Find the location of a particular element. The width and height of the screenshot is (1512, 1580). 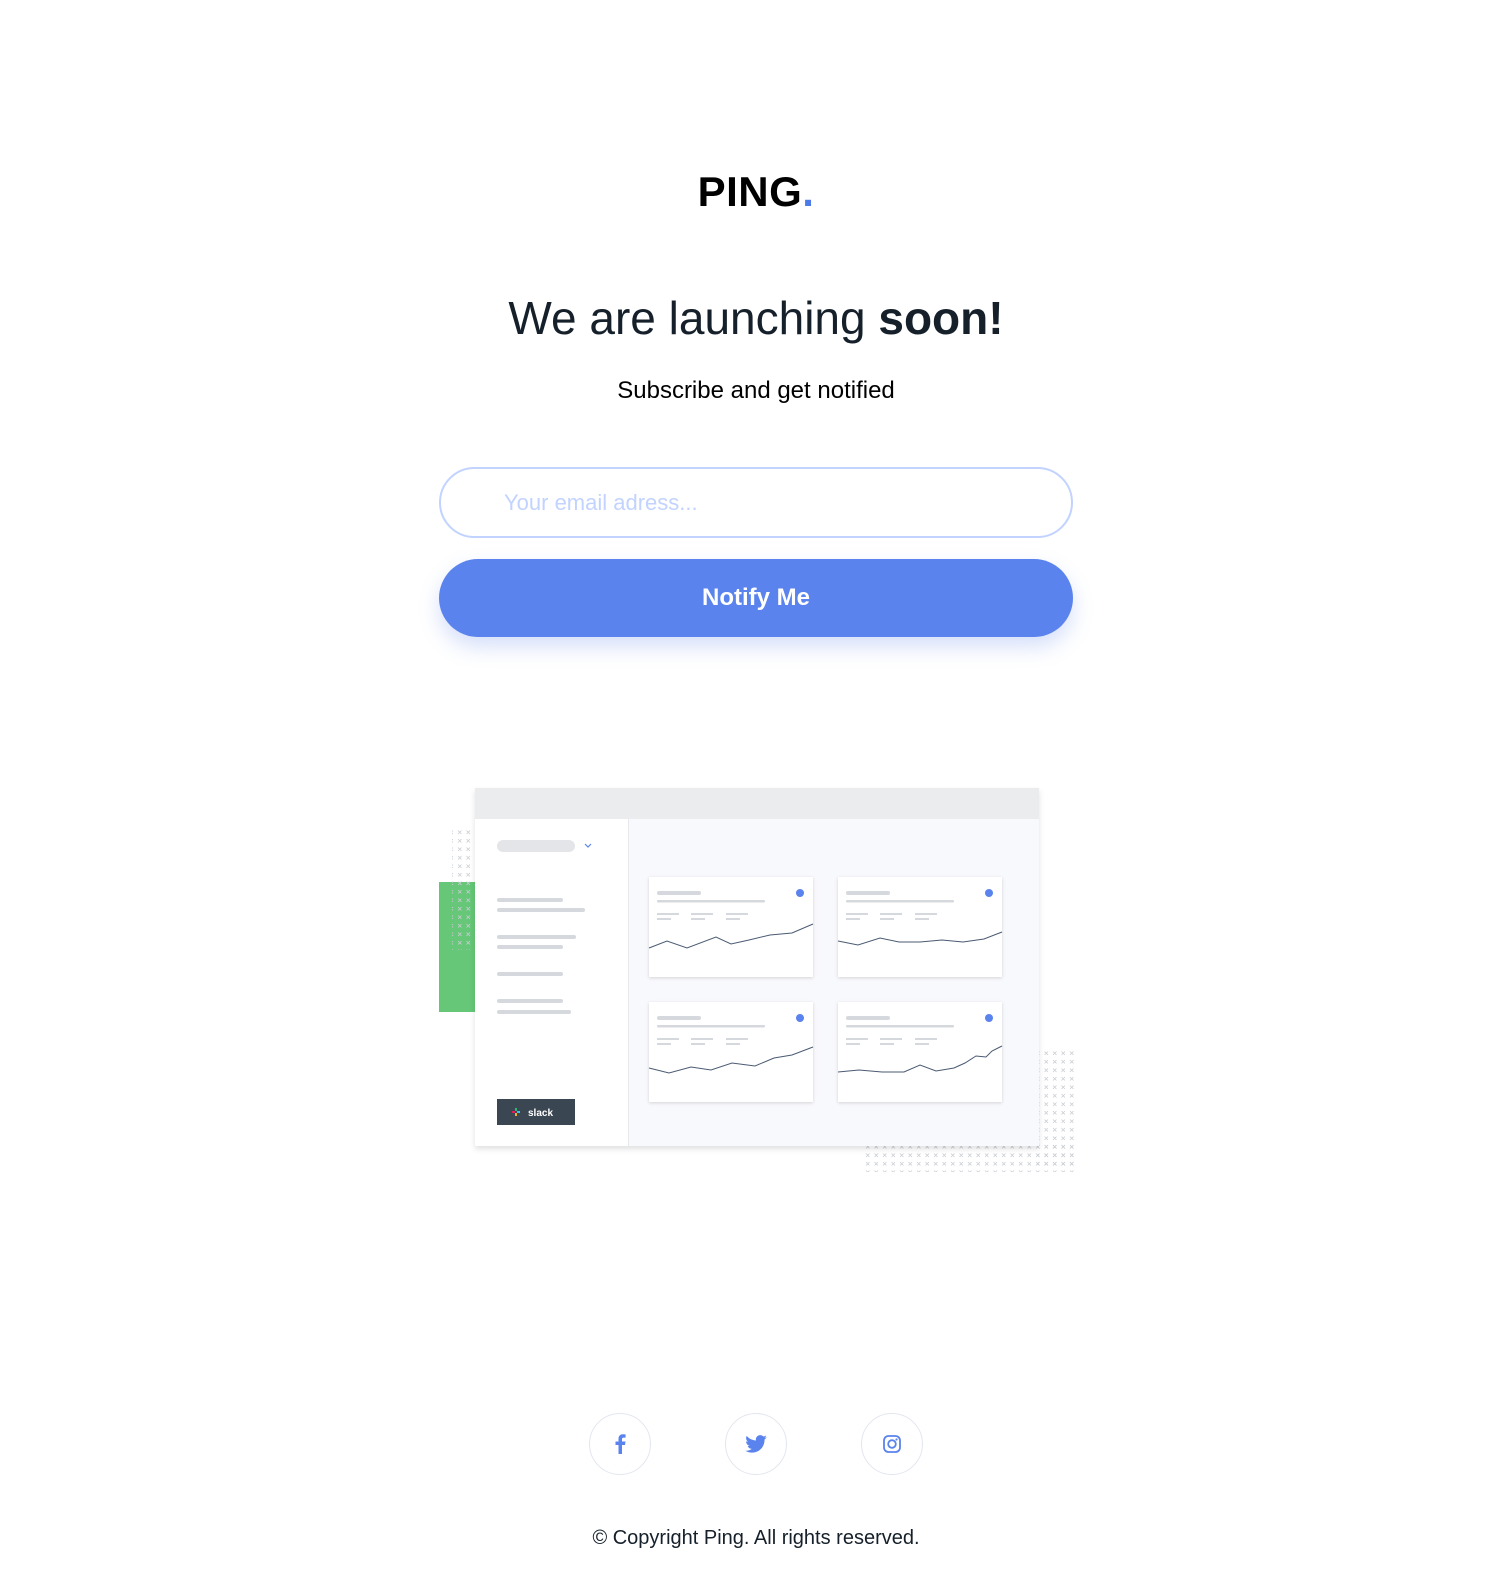

instagram-icon is located at coordinates (892, 1444).